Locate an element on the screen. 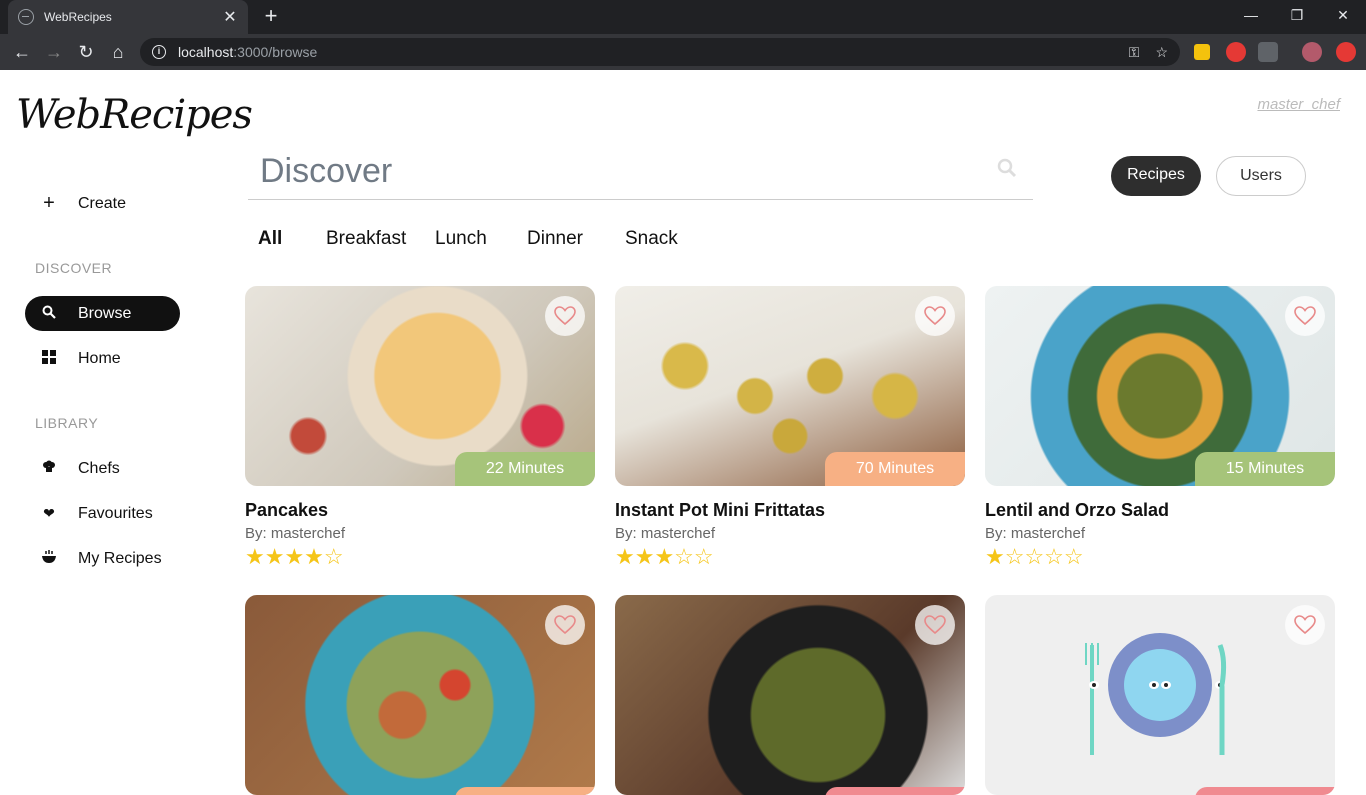 The width and height of the screenshot is (1366, 795). category-breakfast: Breakfast is located at coordinates (366, 239).